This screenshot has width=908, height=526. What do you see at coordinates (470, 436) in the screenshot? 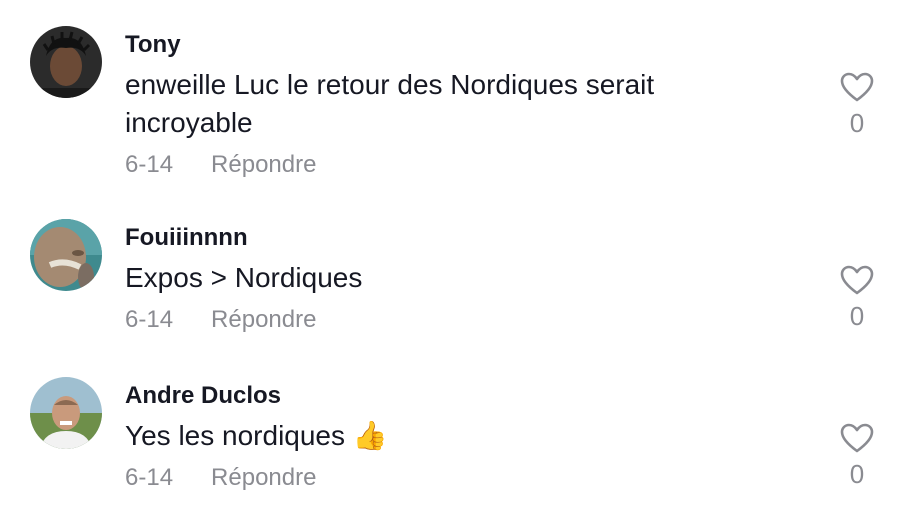
I see `comment-text: Yes les nordiques 👍` at bounding box center [470, 436].